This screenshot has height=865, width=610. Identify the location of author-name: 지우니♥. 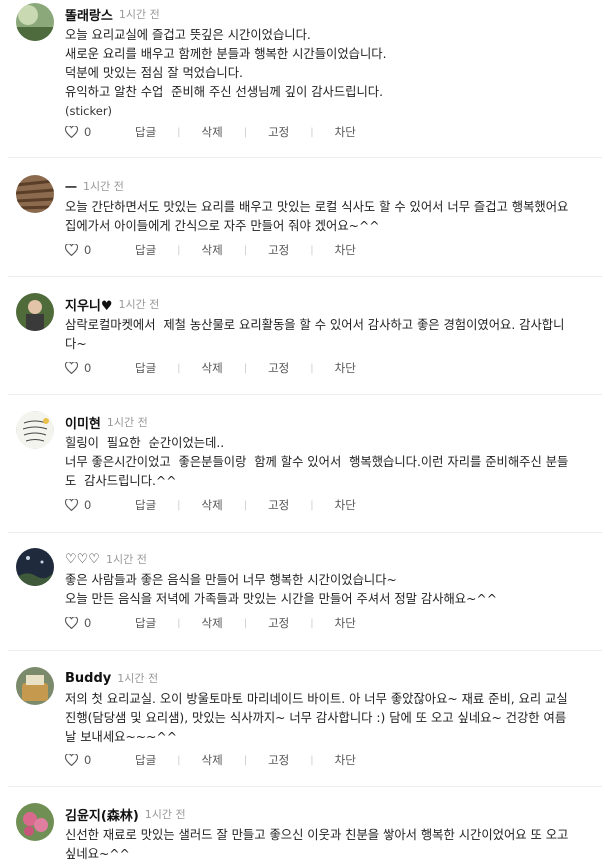
(89, 304).